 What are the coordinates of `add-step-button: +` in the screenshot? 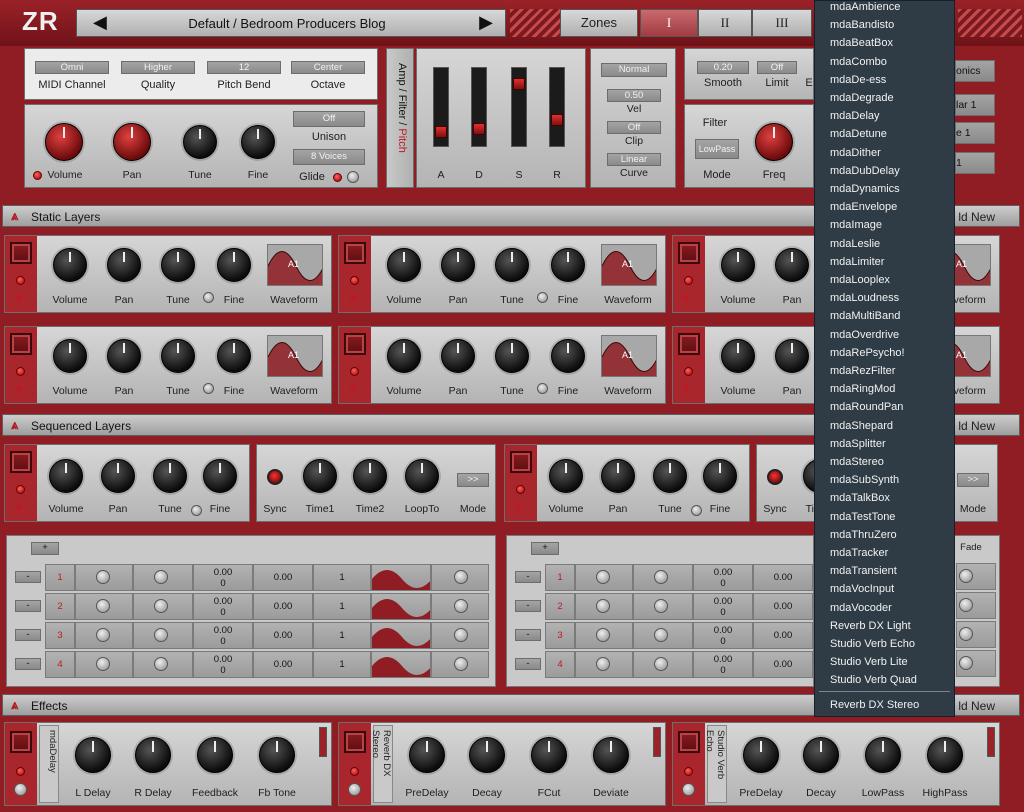 It's located at (45, 548).